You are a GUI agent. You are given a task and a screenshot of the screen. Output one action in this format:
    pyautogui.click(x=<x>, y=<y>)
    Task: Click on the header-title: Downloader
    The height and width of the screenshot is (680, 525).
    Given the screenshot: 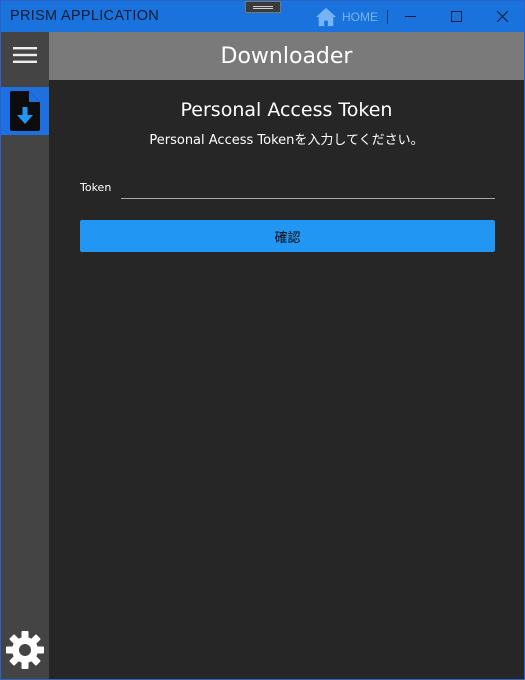 What is the action you would take?
    pyautogui.click(x=286, y=56)
    